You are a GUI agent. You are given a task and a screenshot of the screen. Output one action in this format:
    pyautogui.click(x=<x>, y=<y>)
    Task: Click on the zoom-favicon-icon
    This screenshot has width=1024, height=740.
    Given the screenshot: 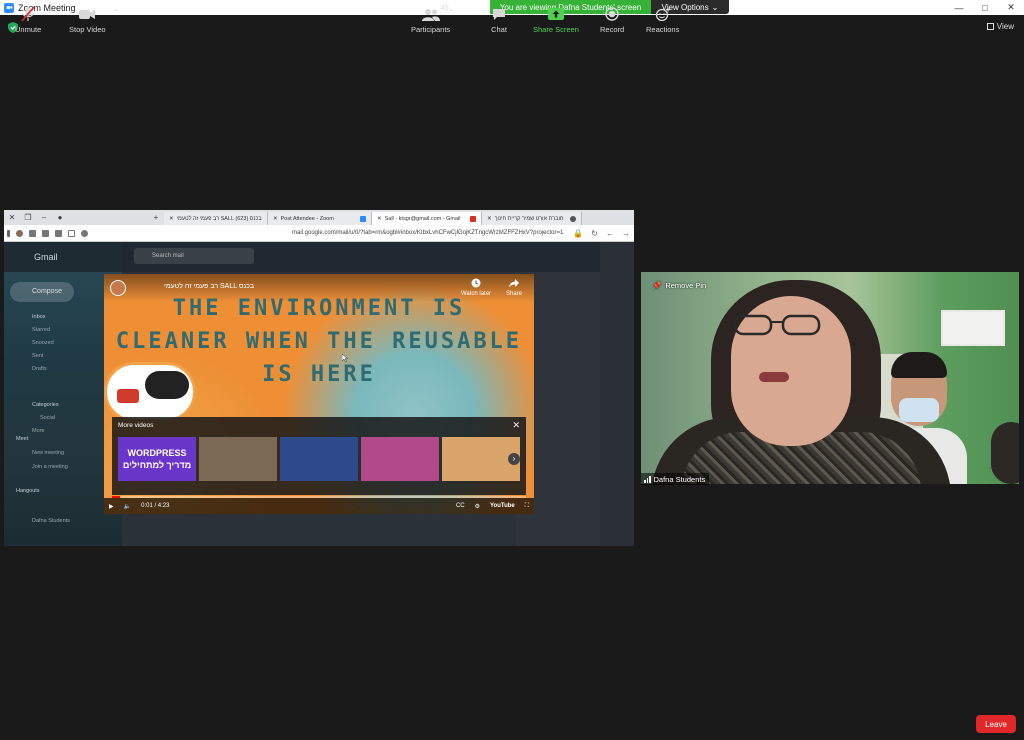 What is the action you would take?
    pyautogui.click(x=363, y=218)
    